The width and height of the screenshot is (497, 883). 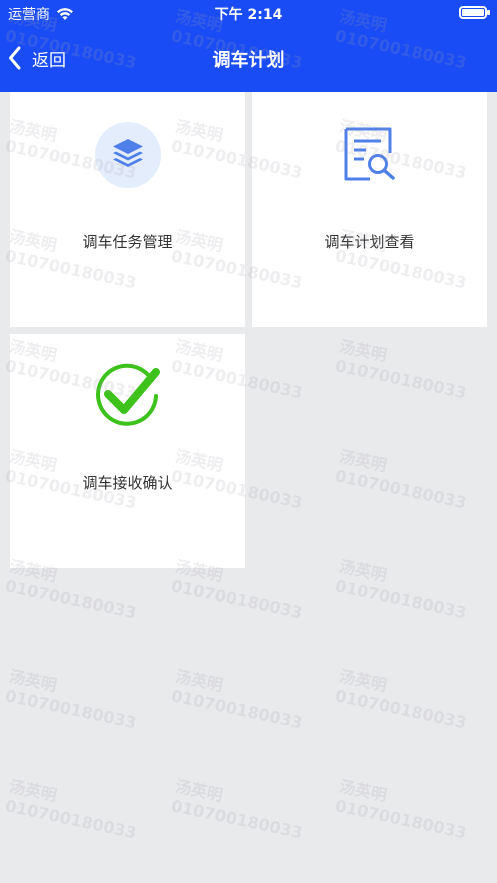 What do you see at coordinates (127, 209) in the screenshot?
I see `card-dispatch-task-management: 调车任务管理` at bounding box center [127, 209].